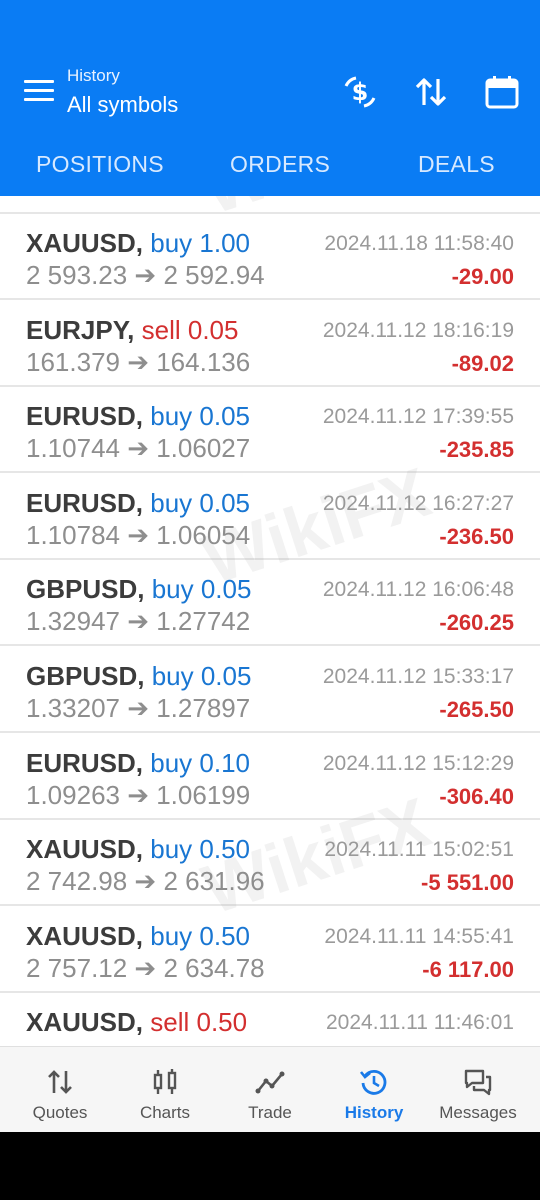 Image resolution: width=540 pixels, height=1200 pixels. I want to click on deal-symbol: XAUUSD, buy 1.00, so click(138, 243).